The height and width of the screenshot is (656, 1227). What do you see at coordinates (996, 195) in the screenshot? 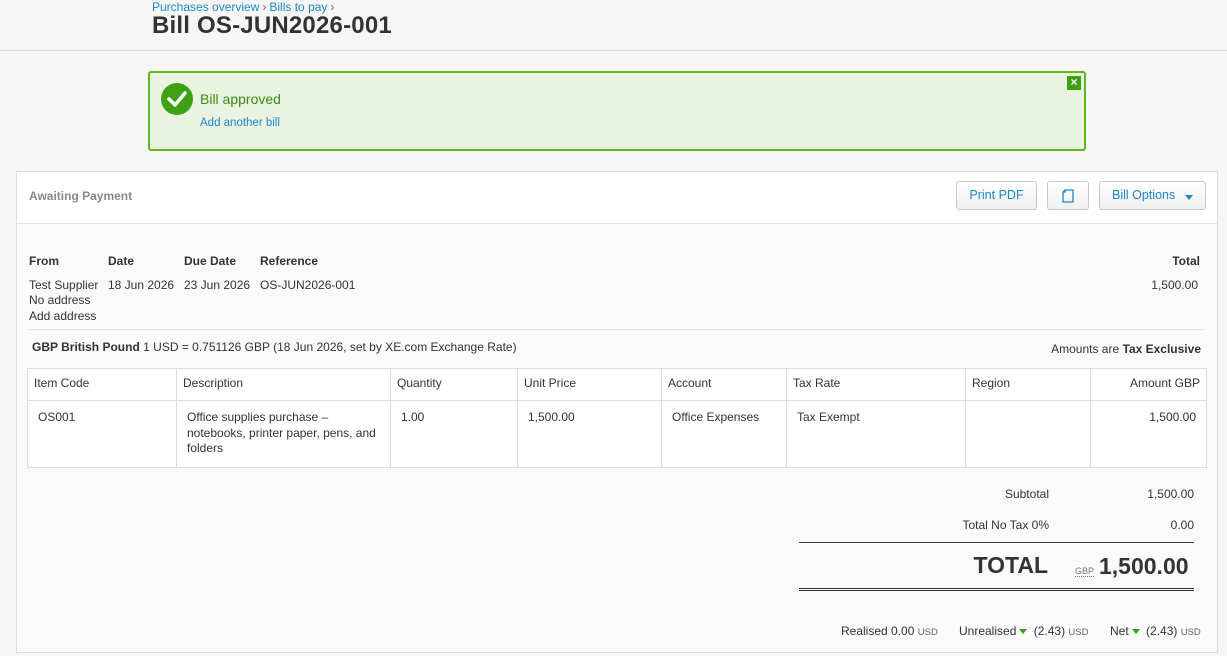
I see `print-pdf-button: Print PDF` at bounding box center [996, 195].